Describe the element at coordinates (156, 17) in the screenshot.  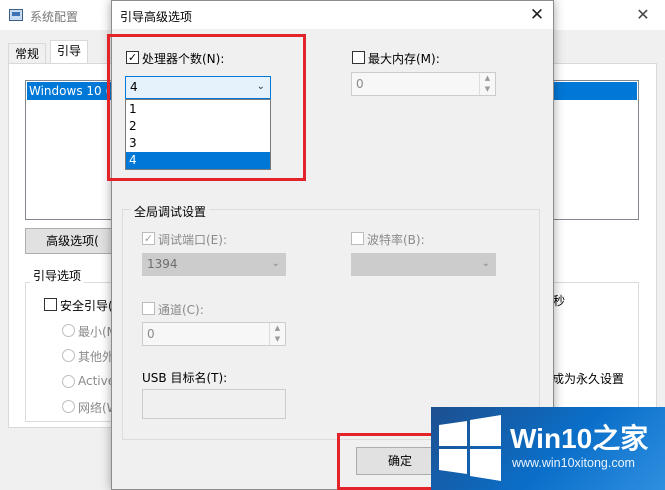
I see `dialog-title: 引导高级选项` at that location.